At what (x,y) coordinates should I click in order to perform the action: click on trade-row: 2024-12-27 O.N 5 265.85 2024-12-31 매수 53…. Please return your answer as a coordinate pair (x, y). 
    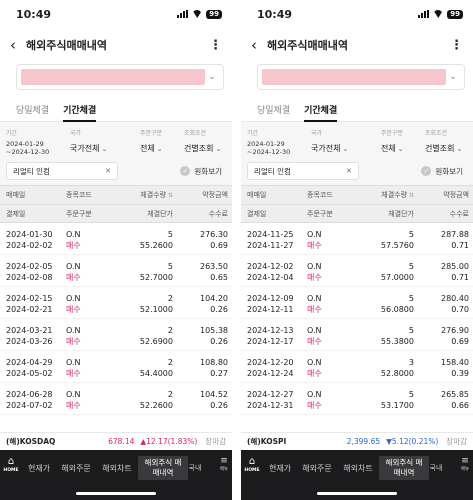
    Looking at the image, I should click on (357, 399).